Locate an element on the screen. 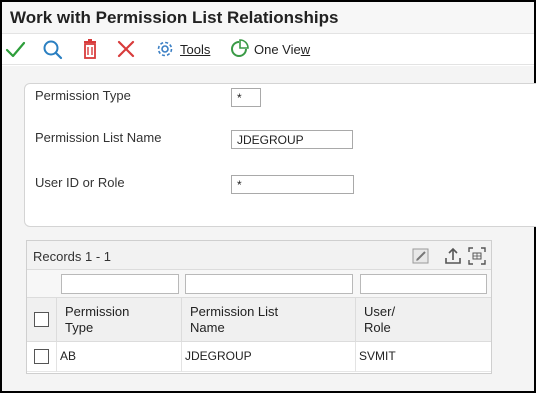 Image resolution: width=536 pixels, height=393 pixels. cell-permission-type: AB is located at coordinates (119, 357).